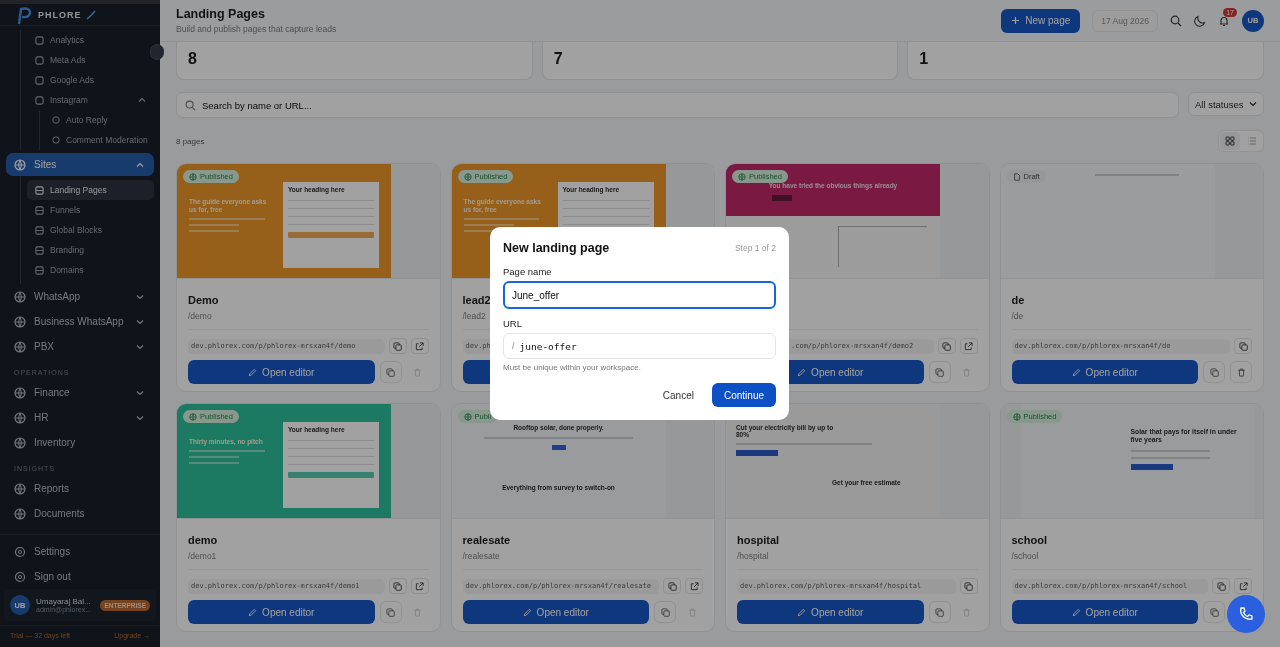 Image resolution: width=1280 pixels, height=647 pixels. I want to click on new-page-button: New page, so click(1041, 20).